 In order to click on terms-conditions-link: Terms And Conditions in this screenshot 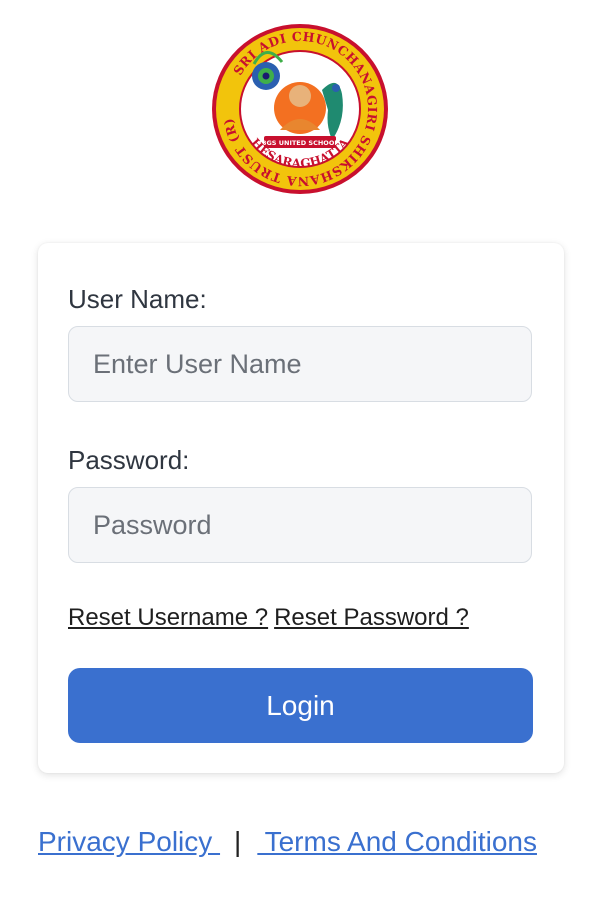, I will do `click(397, 841)`.